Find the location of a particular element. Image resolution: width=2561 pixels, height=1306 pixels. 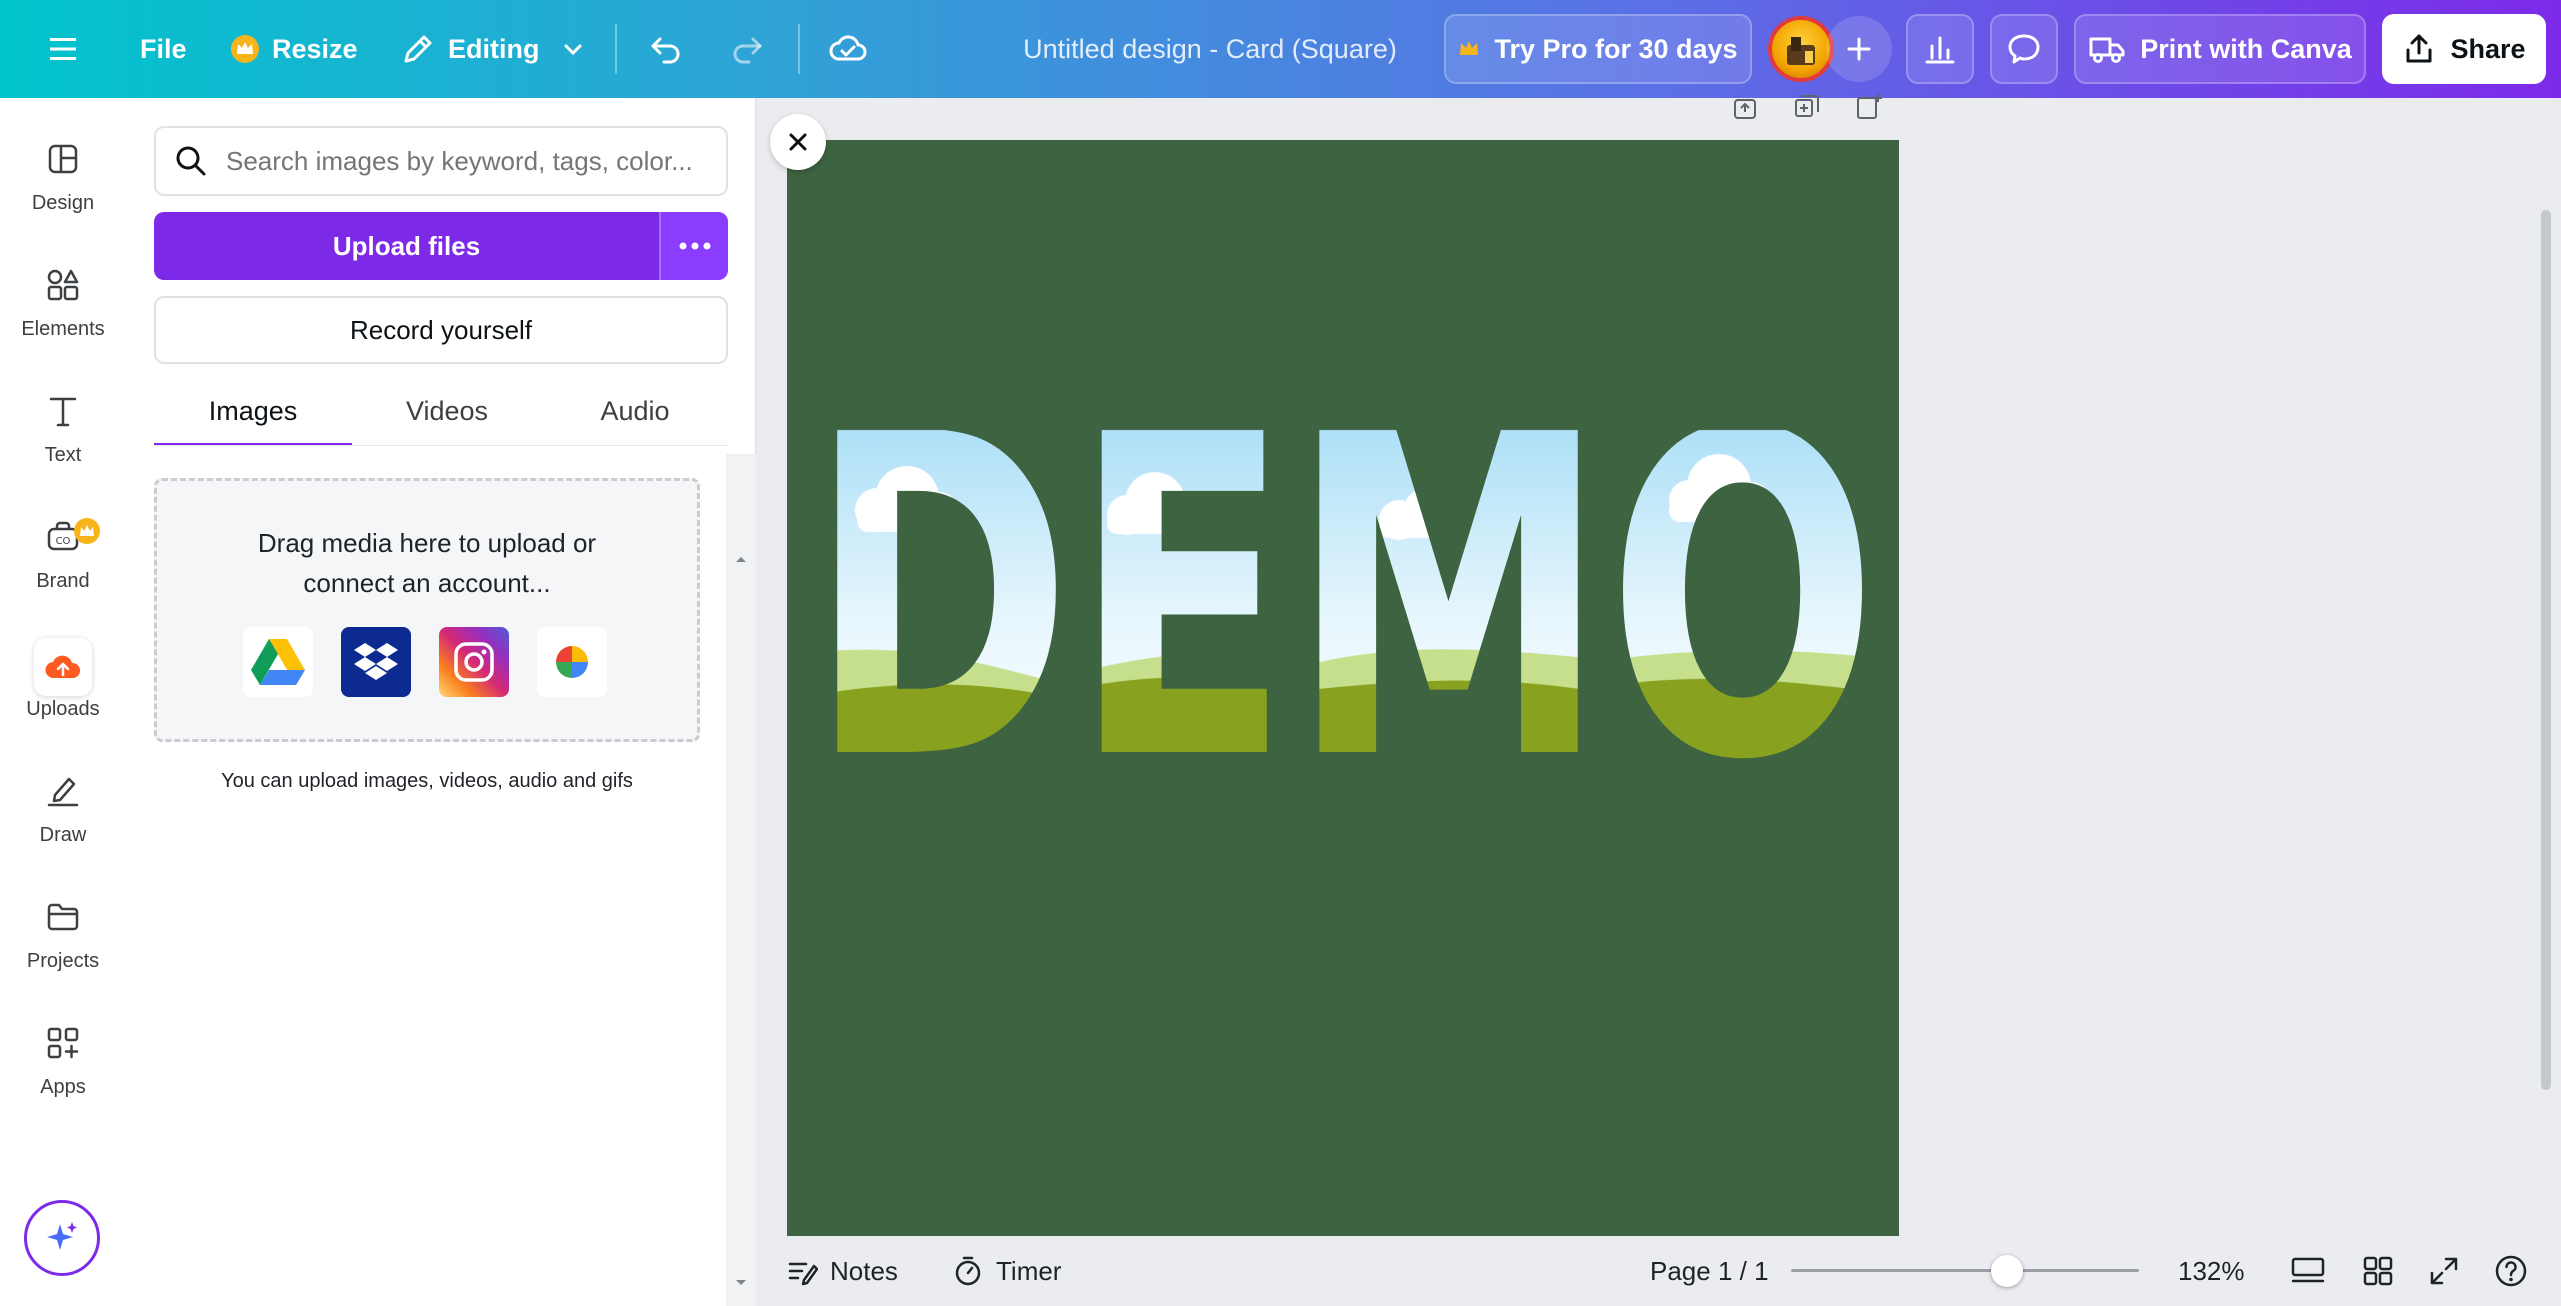

rail-item-apps: Apps is located at coordinates (63, 1075).